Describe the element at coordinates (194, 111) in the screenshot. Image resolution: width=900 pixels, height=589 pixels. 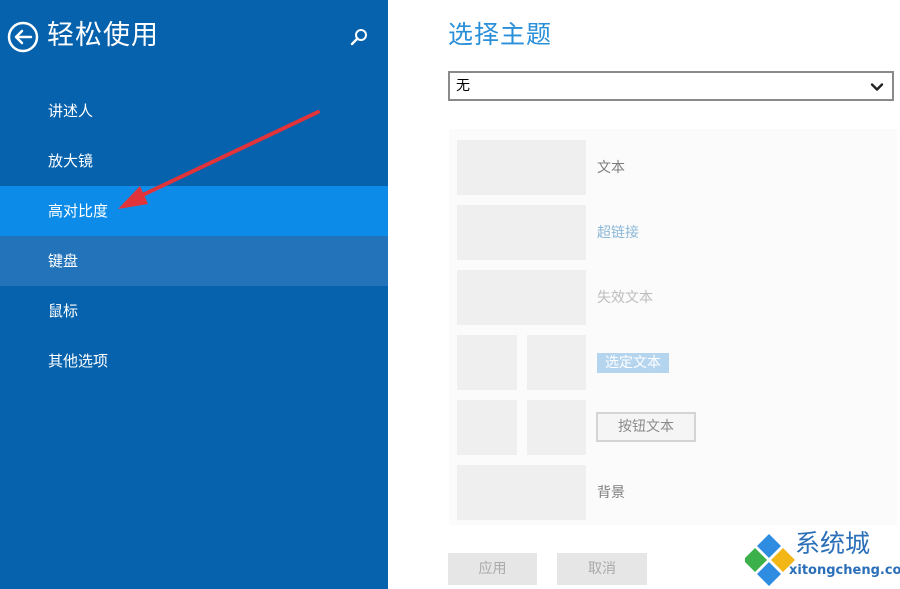
I see `nav-item-narrator: 讲述人` at that location.